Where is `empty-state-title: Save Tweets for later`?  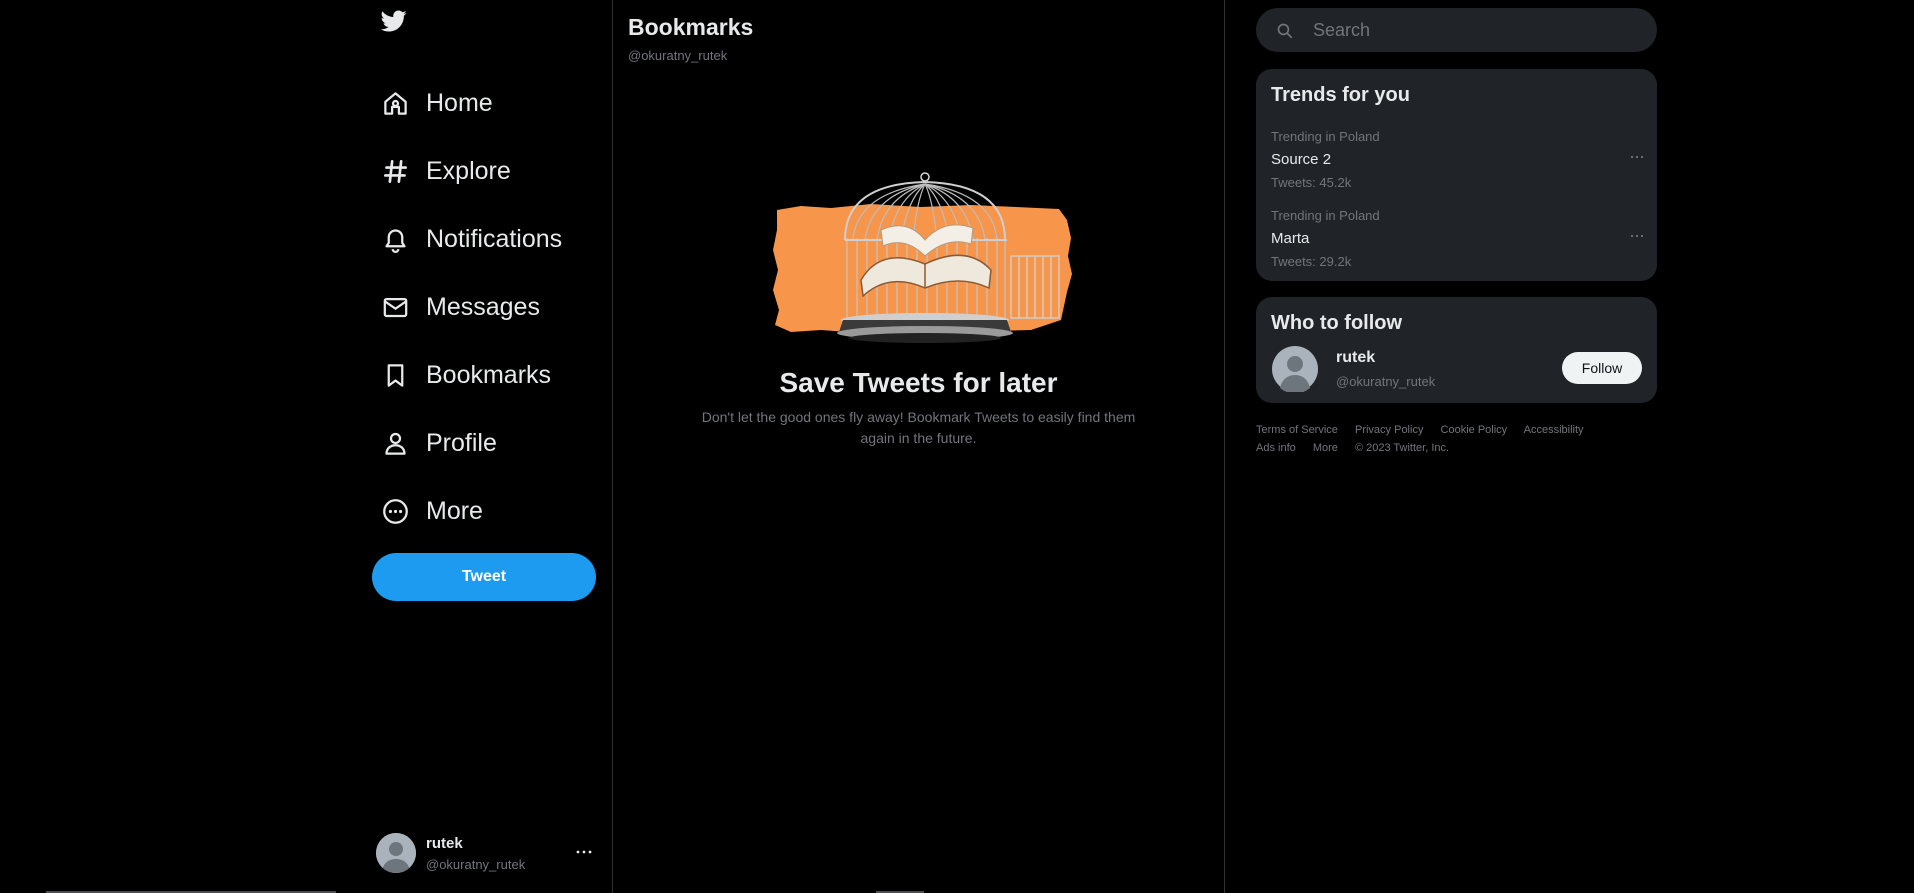 empty-state-title: Save Tweets for later is located at coordinates (918, 382).